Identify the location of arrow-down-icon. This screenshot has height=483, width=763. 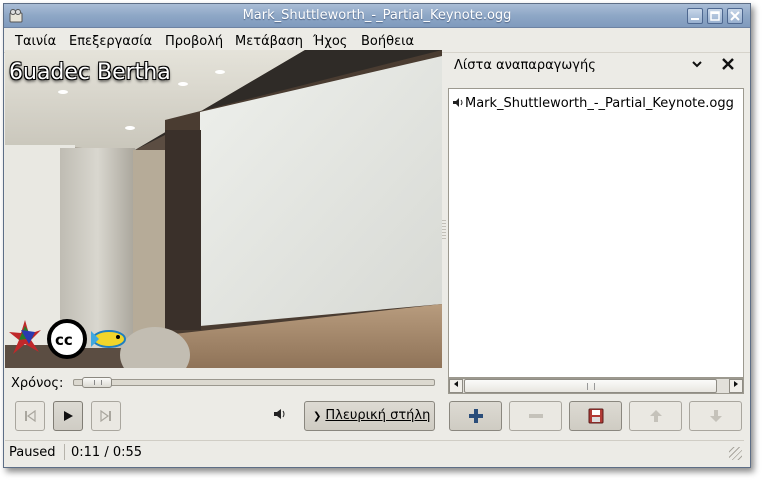
(715, 416).